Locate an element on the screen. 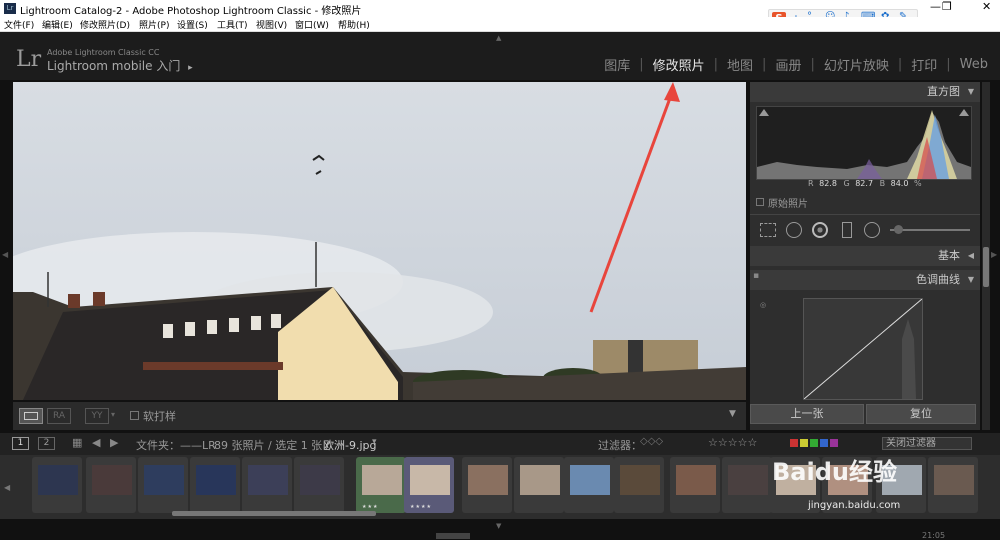 The height and width of the screenshot is (540, 1000). color-filter-purple is located at coordinates (834, 443).